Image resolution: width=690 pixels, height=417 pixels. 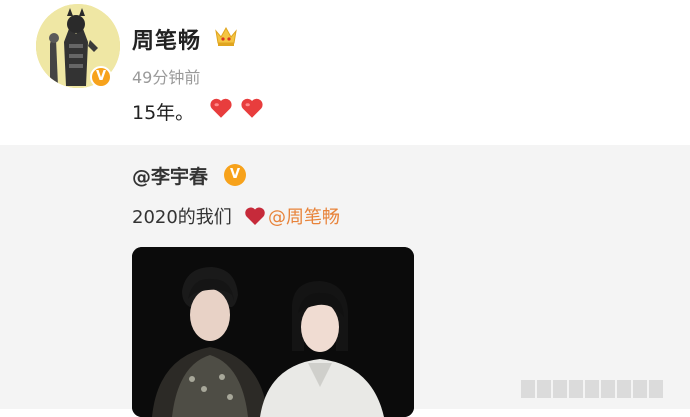 I want to click on post-time: 49分钟前, so click(x=166, y=77).